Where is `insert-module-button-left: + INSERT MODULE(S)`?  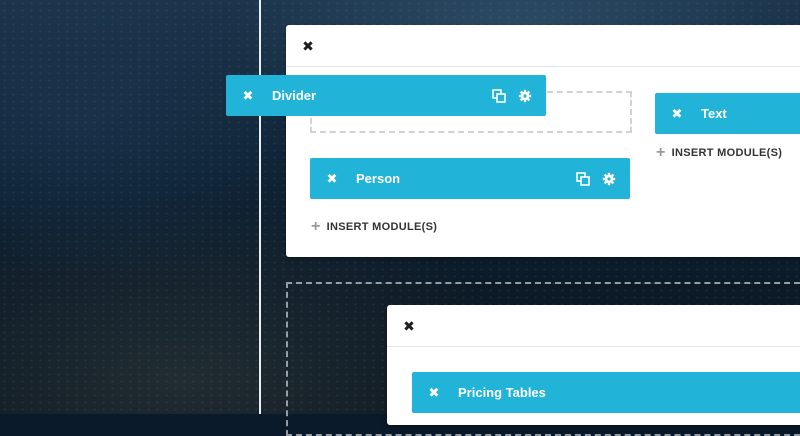 insert-module-button-left: + INSERT MODULE(S) is located at coordinates (374, 226).